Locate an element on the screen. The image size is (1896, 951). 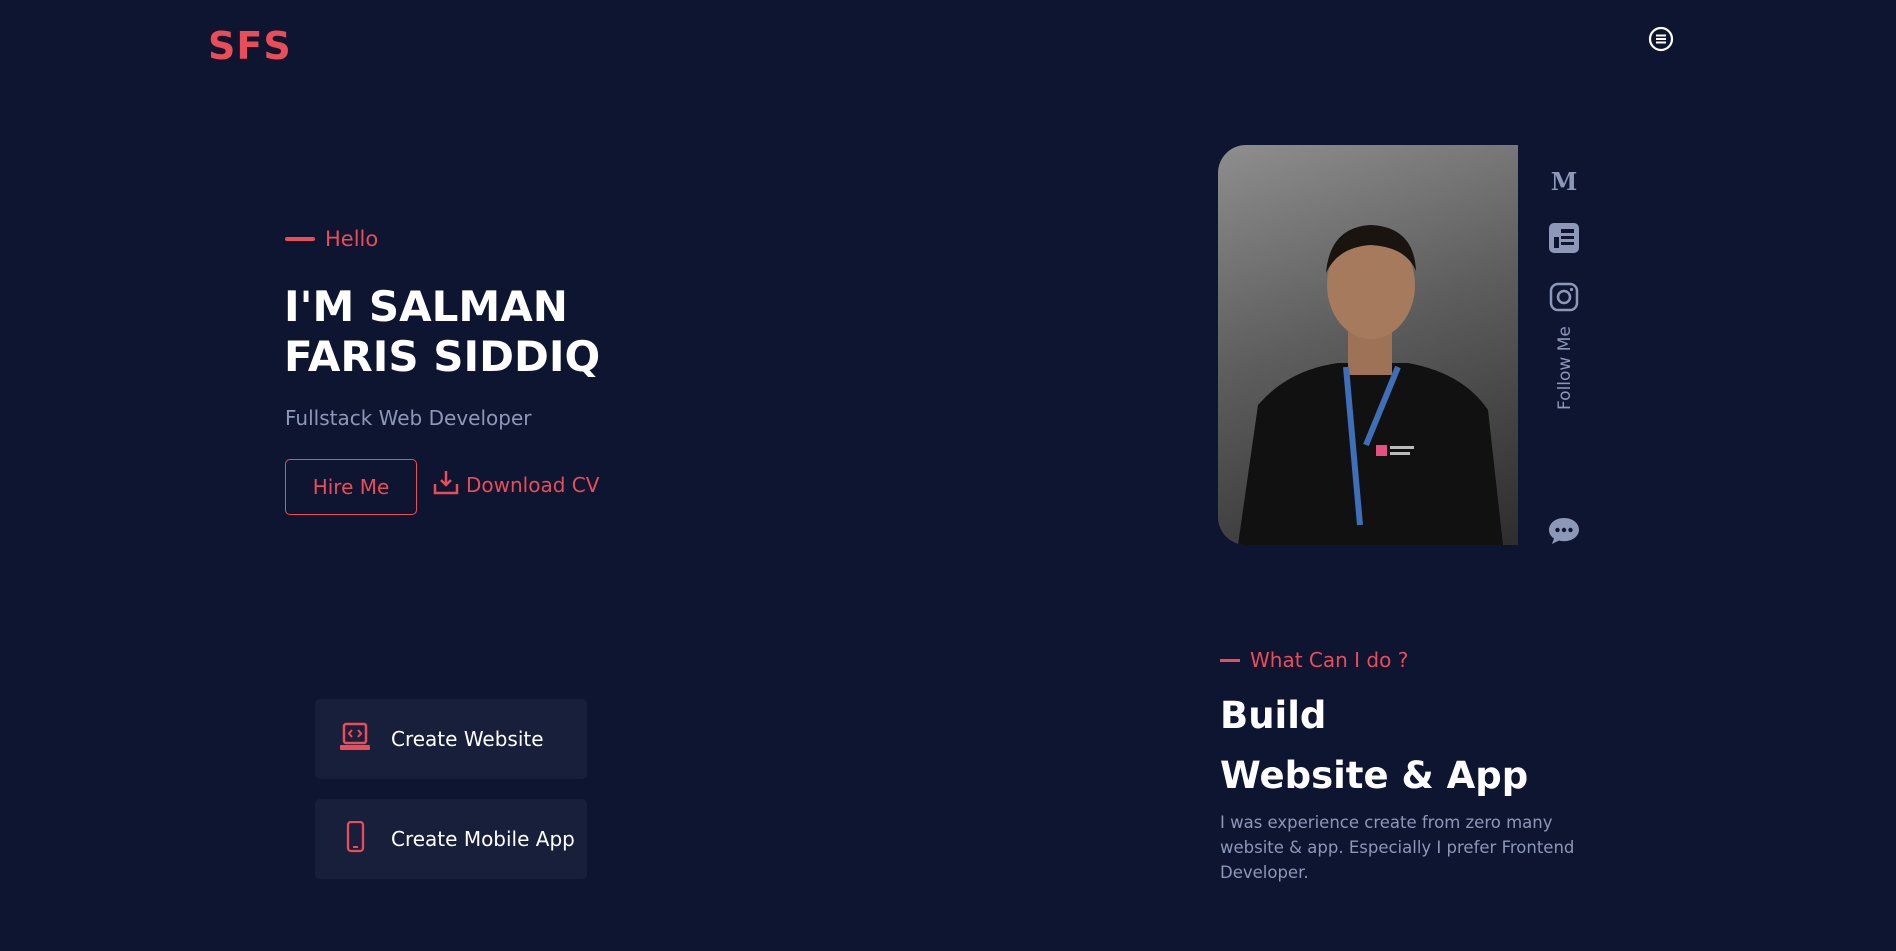
eyebrow-dash is located at coordinates (1230, 660).